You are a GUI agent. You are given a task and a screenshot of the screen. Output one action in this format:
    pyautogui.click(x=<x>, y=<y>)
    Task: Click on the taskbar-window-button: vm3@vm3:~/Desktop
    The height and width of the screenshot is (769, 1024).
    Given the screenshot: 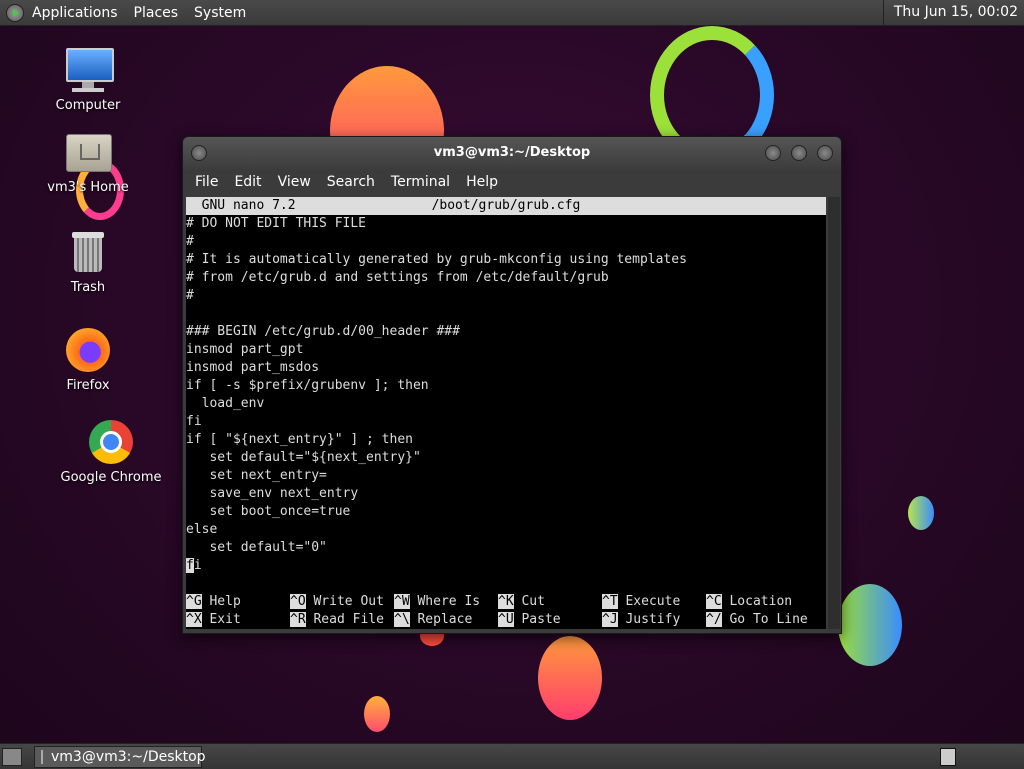 What is the action you would take?
    pyautogui.click(x=120, y=757)
    